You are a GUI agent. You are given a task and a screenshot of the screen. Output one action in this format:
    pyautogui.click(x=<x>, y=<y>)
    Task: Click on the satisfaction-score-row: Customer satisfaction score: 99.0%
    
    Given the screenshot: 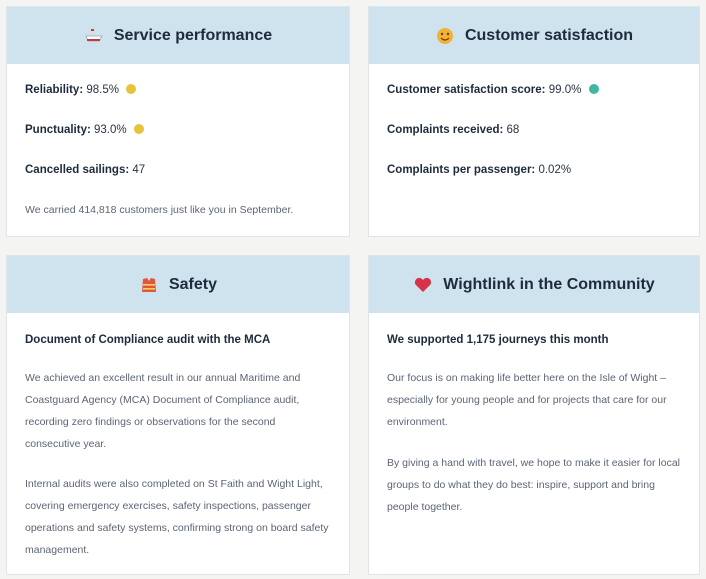 What is the action you would take?
    pyautogui.click(x=493, y=90)
    